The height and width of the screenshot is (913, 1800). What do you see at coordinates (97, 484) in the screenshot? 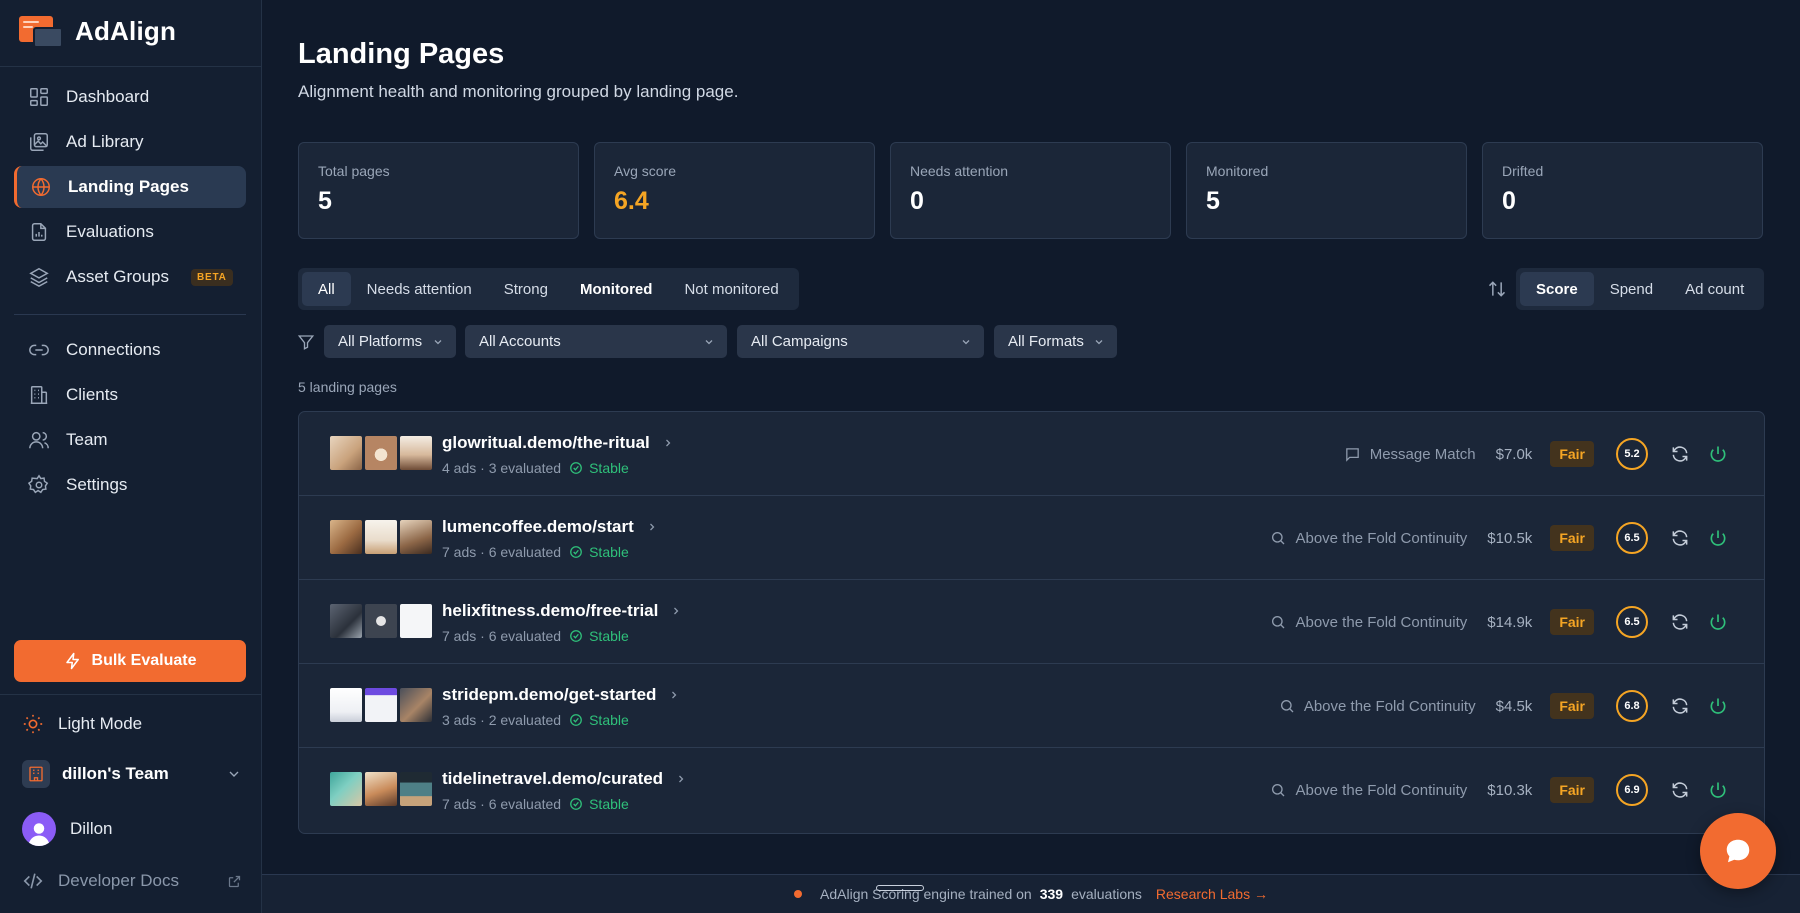
I see `sidebar-item-label: Settings` at bounding box center [97, 484].